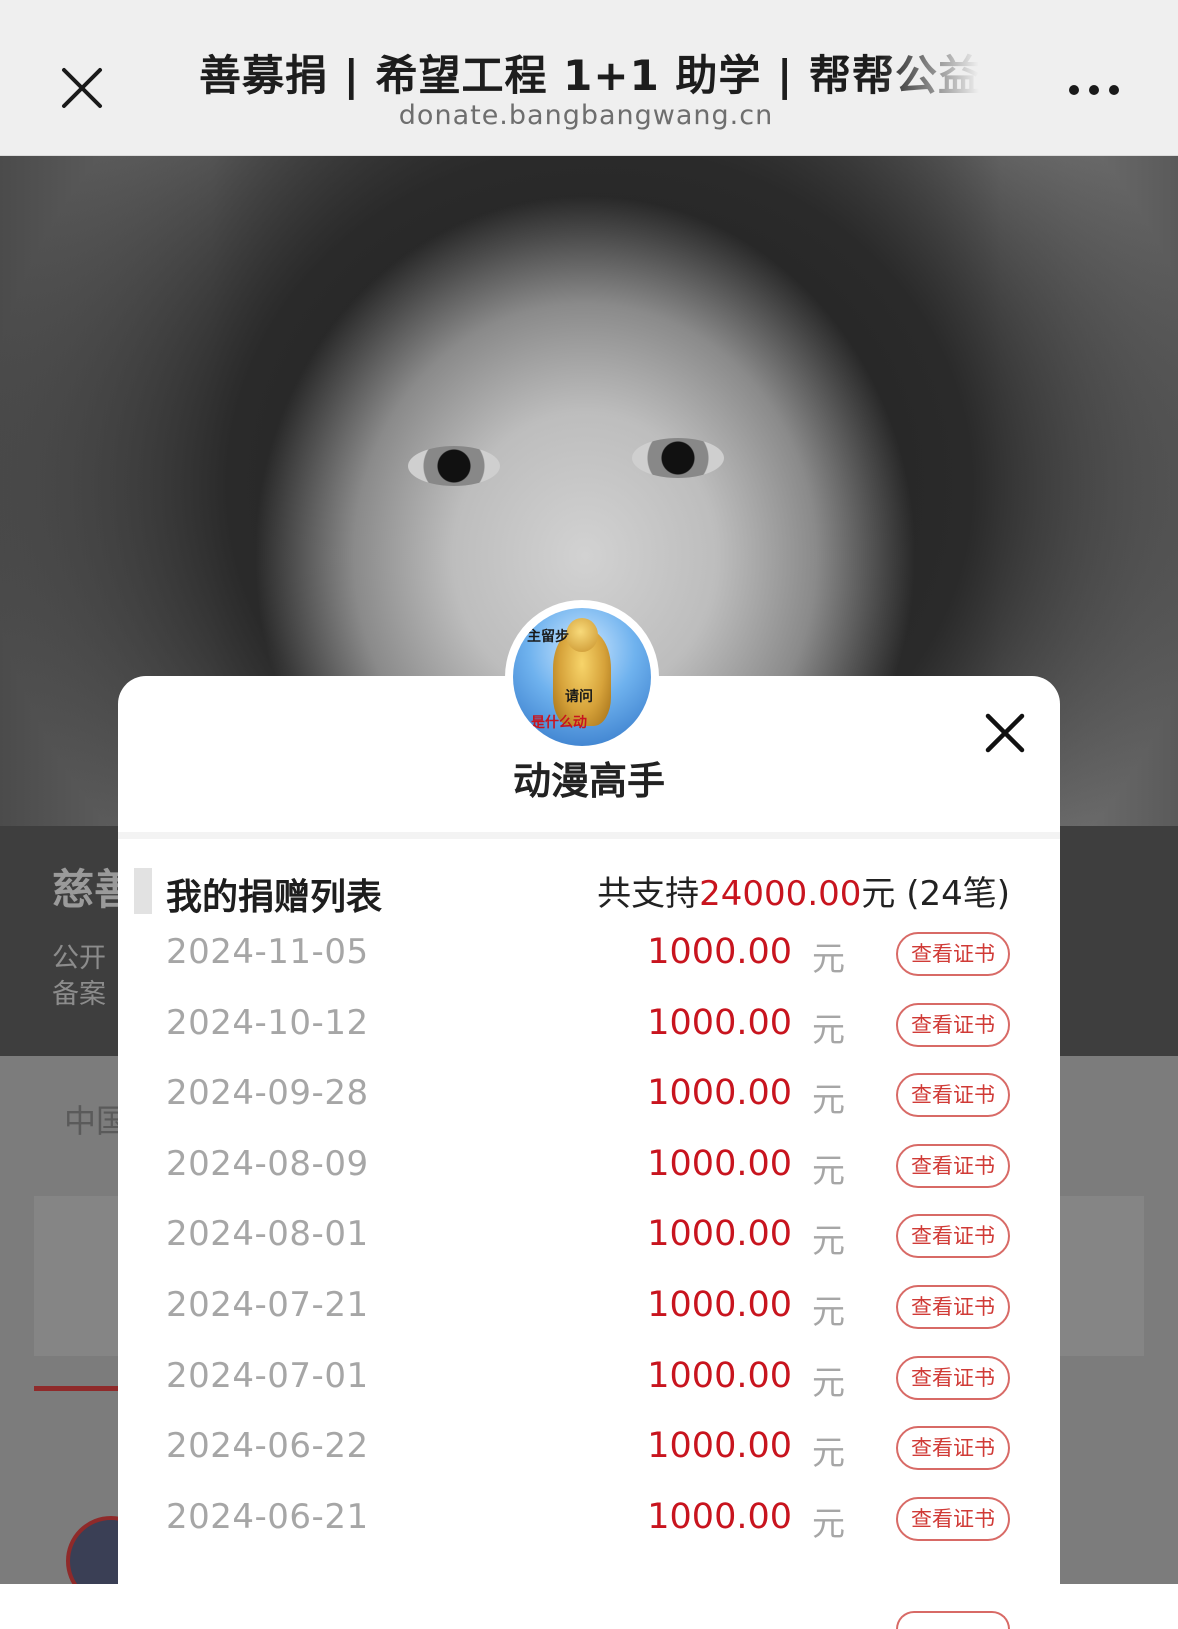 The width and height of the screenshot is (1178, 1629). What do you see at coordinates (586, 115) in the screenshot?
I see `page-url: donate.bangbangwang.cn` at bounding box center [586, 115].